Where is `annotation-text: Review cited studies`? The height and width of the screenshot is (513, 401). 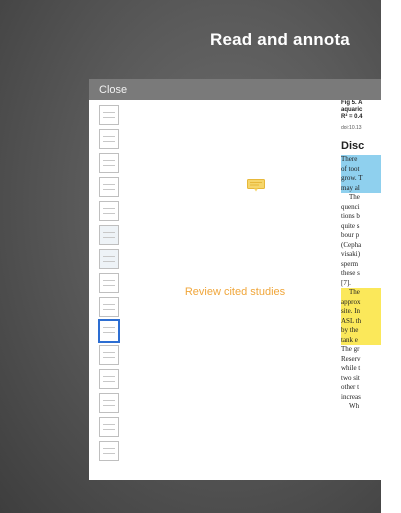
annotation-text: Review cited studies is located at coordinates (235, 292).